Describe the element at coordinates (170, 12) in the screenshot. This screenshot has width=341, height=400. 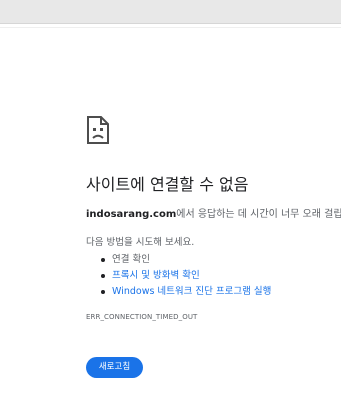
I see `browser-top-bar` at that location.